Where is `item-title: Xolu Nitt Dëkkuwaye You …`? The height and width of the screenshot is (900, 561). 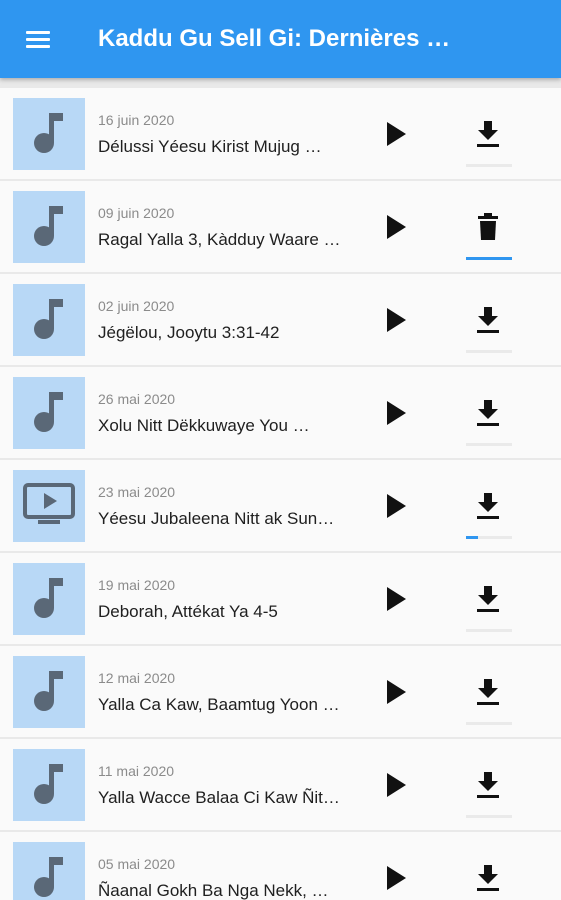 item-title: Xolu Nitt Dëkkuwaye You … is located at coordinates (204, 425).